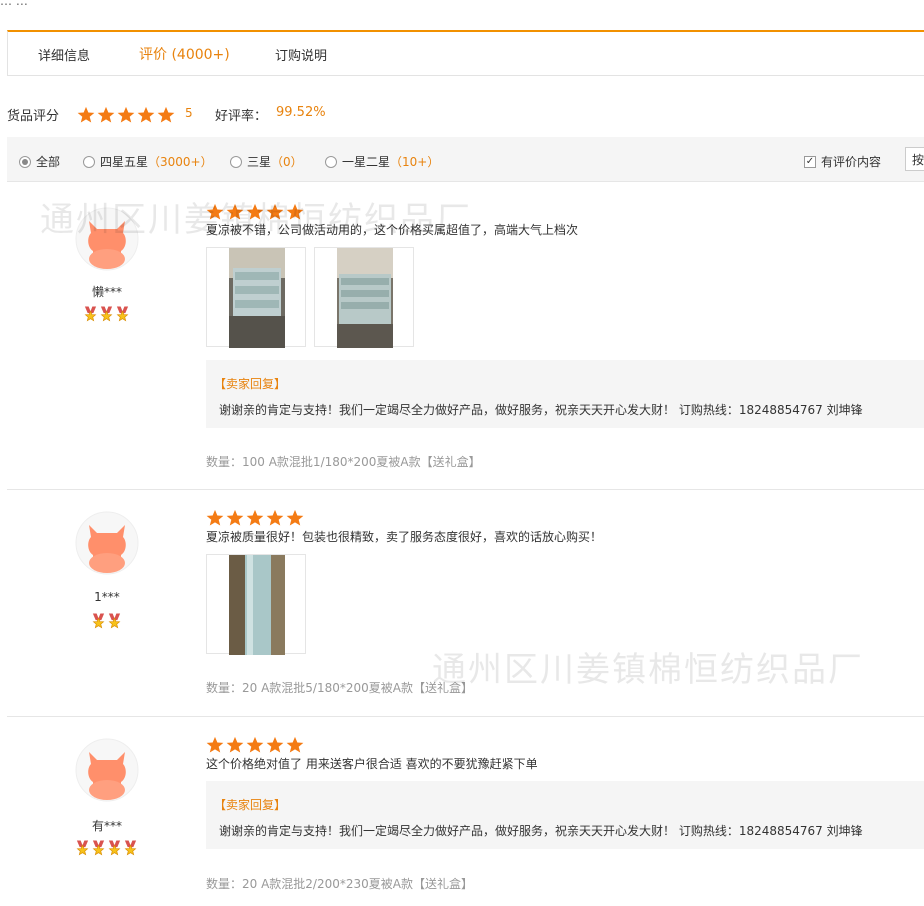  What do you see at coordinates (415, 162) in the screenshot?
I see `filter-one-two-count: （10+）` at bounding box center [415, 162].